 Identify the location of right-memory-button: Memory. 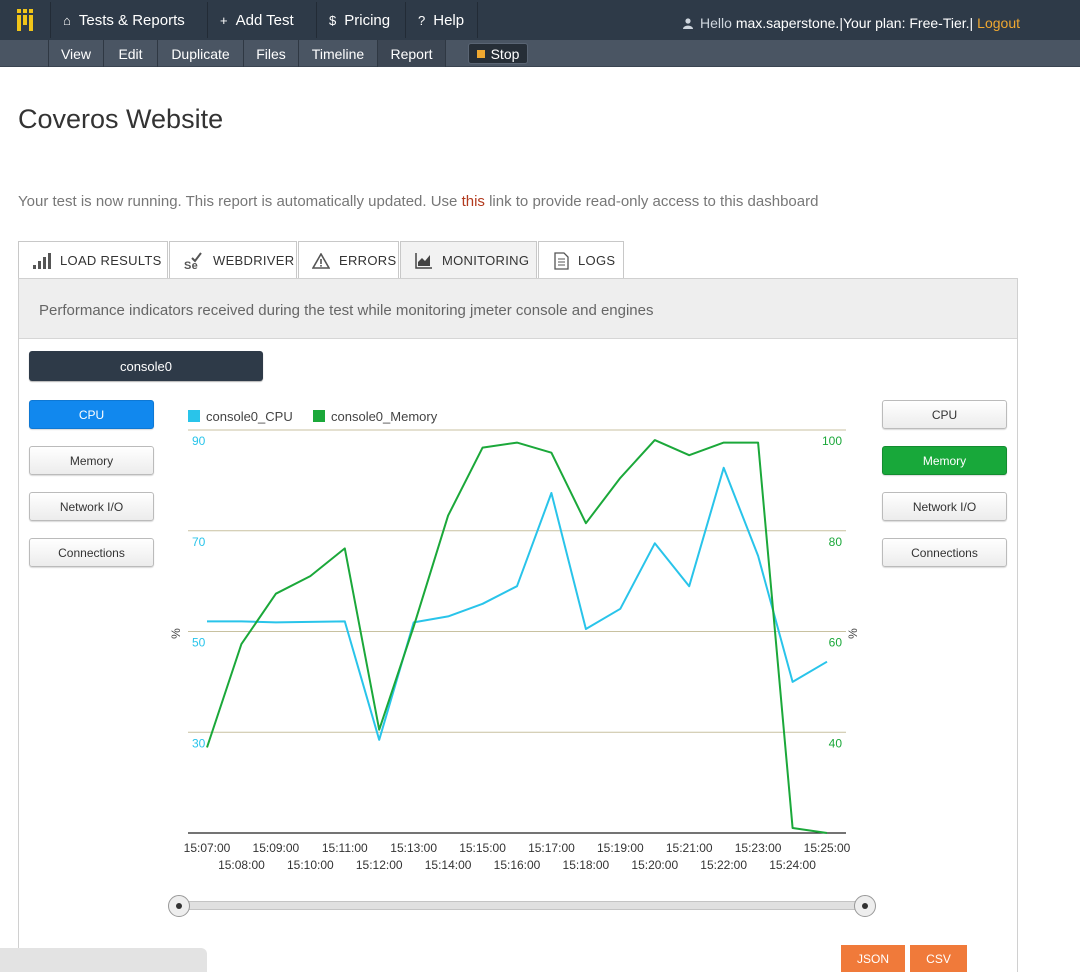
(944, 460).